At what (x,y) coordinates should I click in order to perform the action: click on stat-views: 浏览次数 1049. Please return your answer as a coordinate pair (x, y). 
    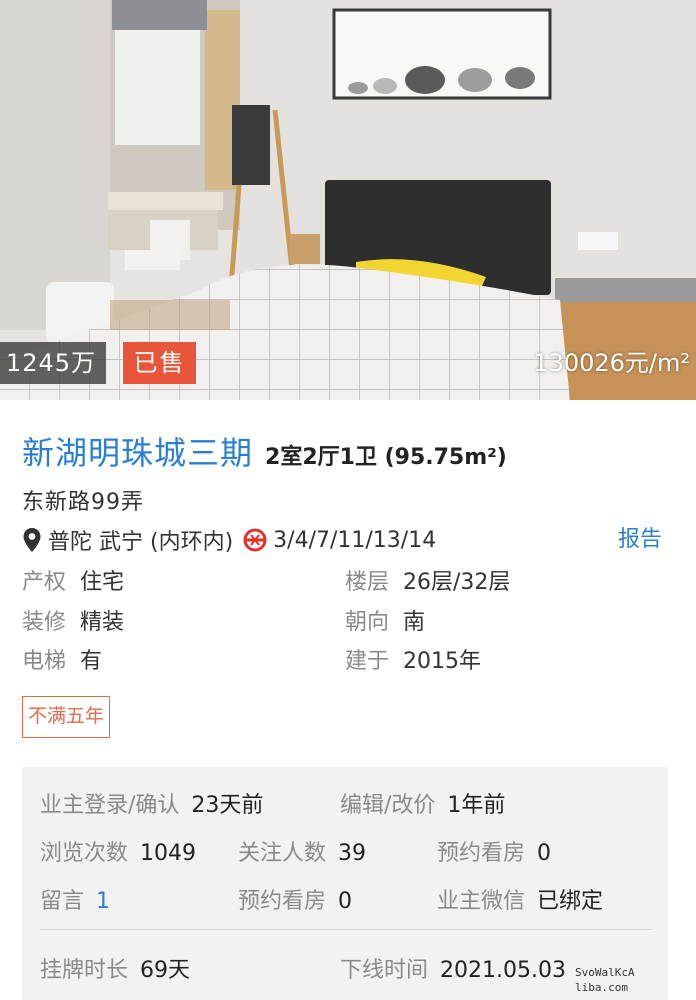
    Looking at the image, I should click on (118, 851).